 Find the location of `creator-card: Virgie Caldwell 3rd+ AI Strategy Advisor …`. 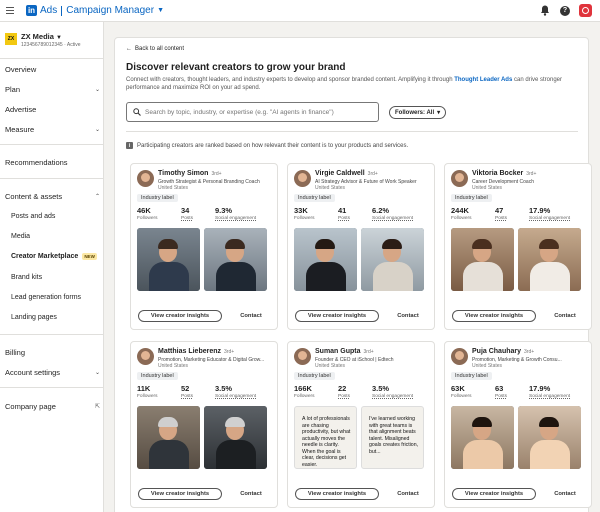

creator-card: Virgie Caldwell 3rd+ AI Strategy Advisor … is located at coordinates (361, 246).